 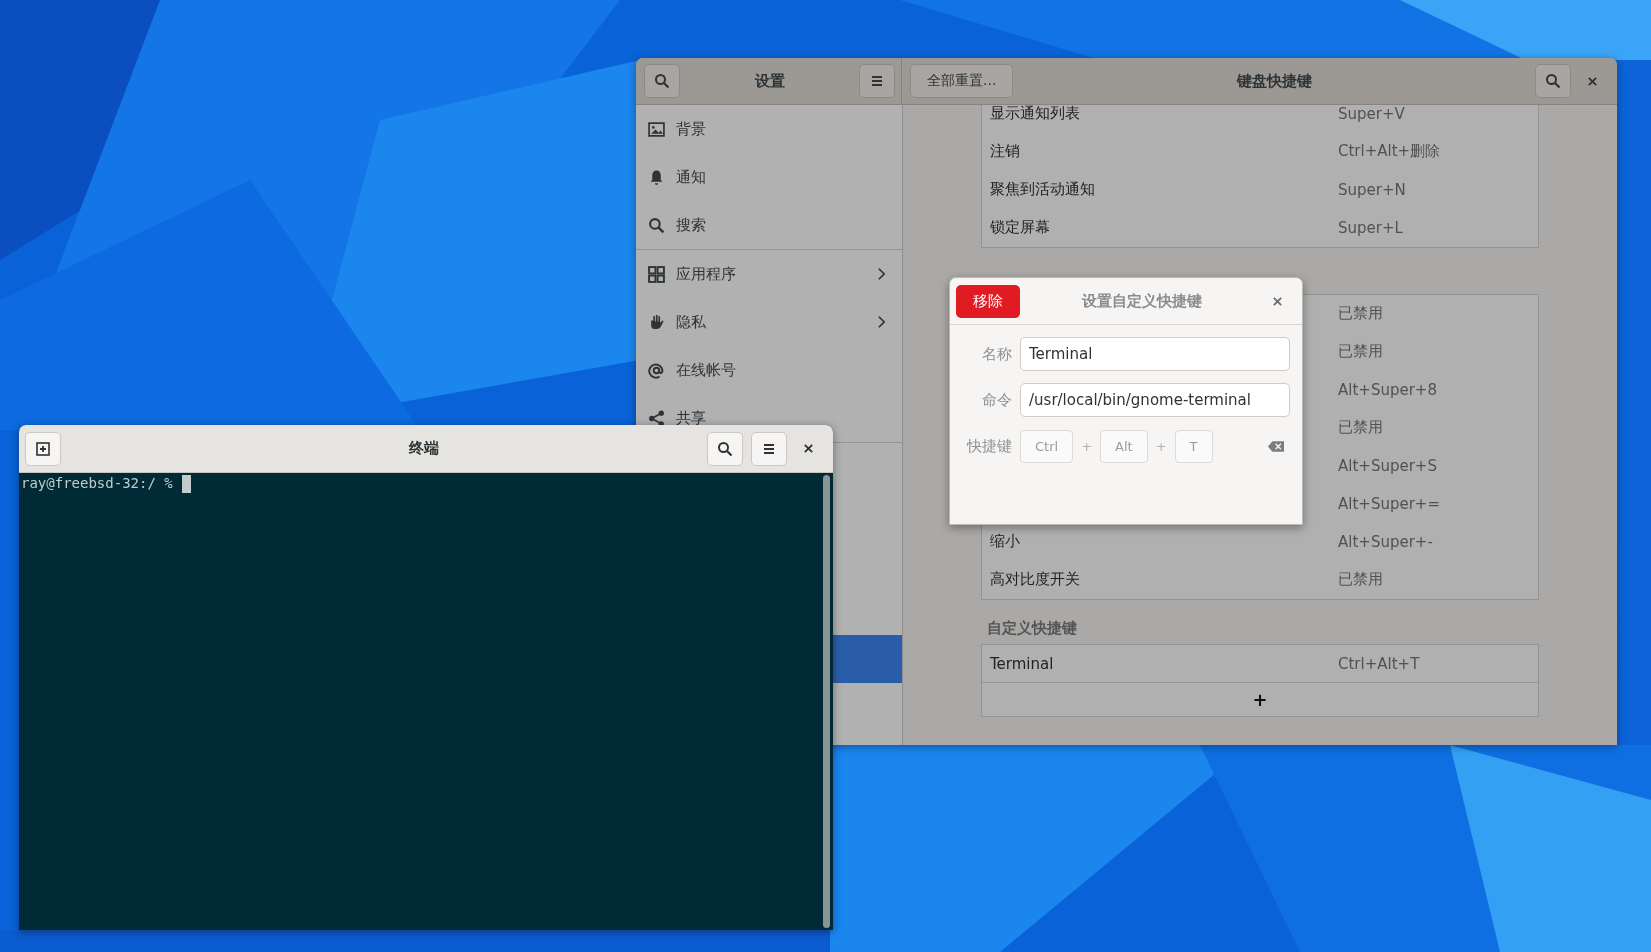 I want to click on key-cap: Ctrl, so click(x=1047, y=446).